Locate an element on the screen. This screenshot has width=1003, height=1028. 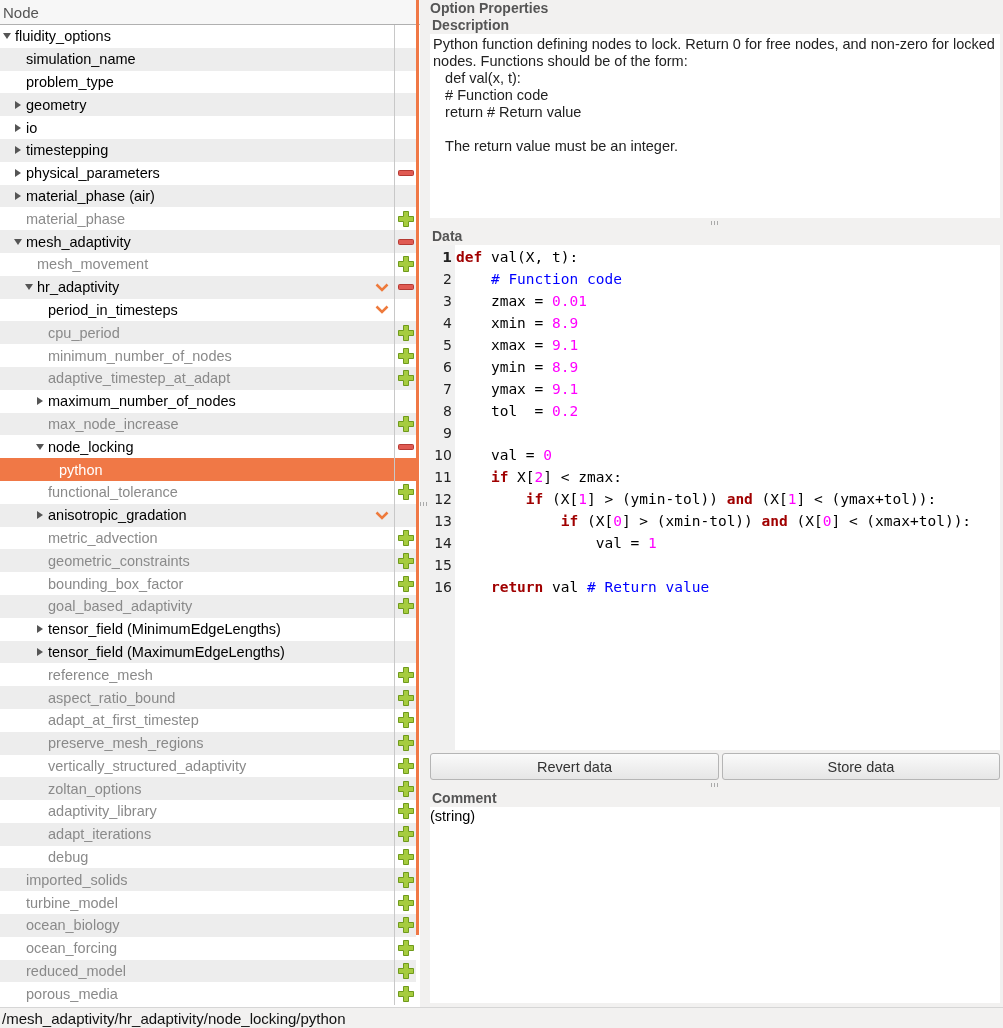
tree-row: aspect_ratio_bound is located at coordinates (208, 697).